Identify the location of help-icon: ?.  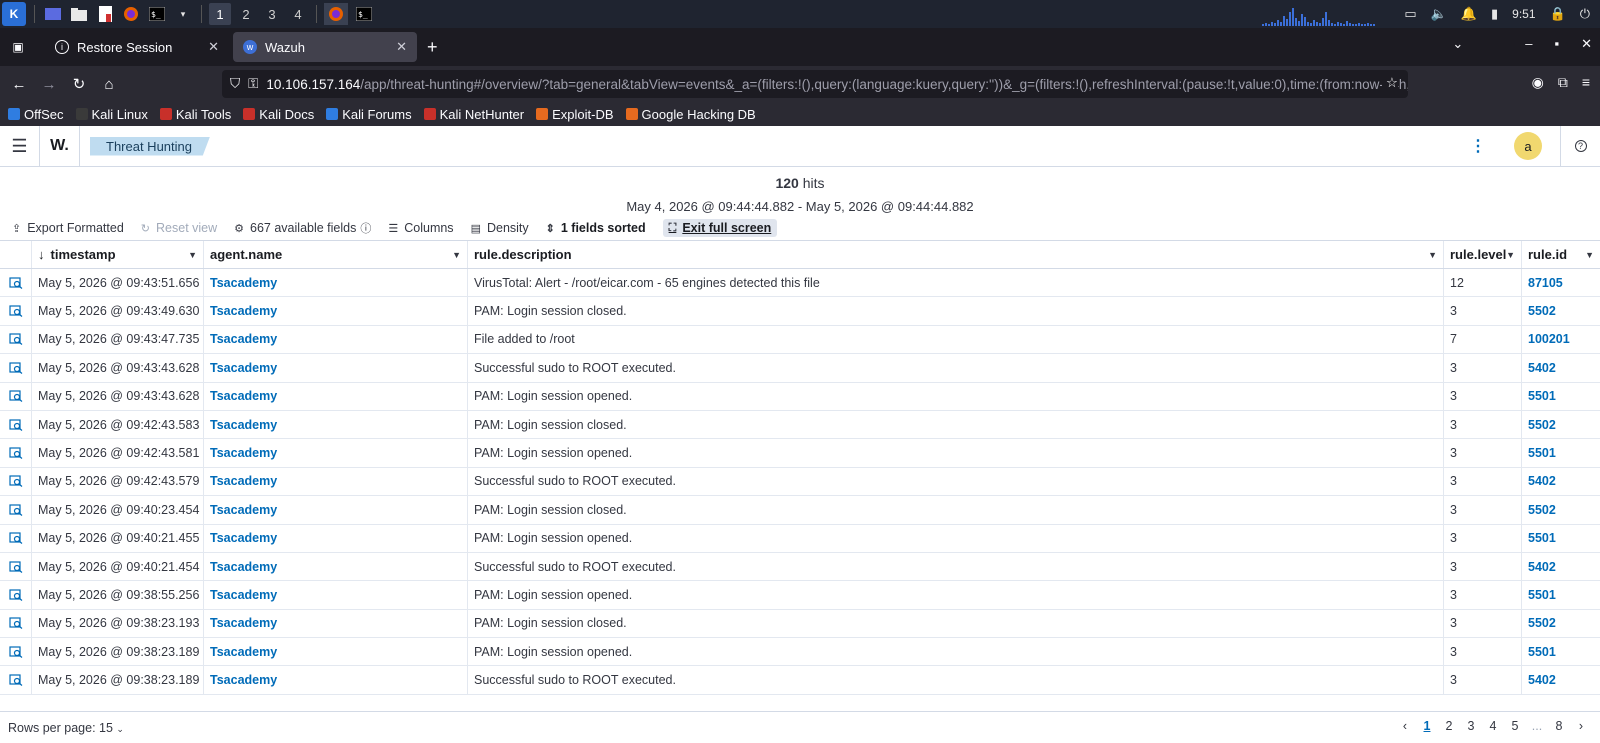
(1580, 146).